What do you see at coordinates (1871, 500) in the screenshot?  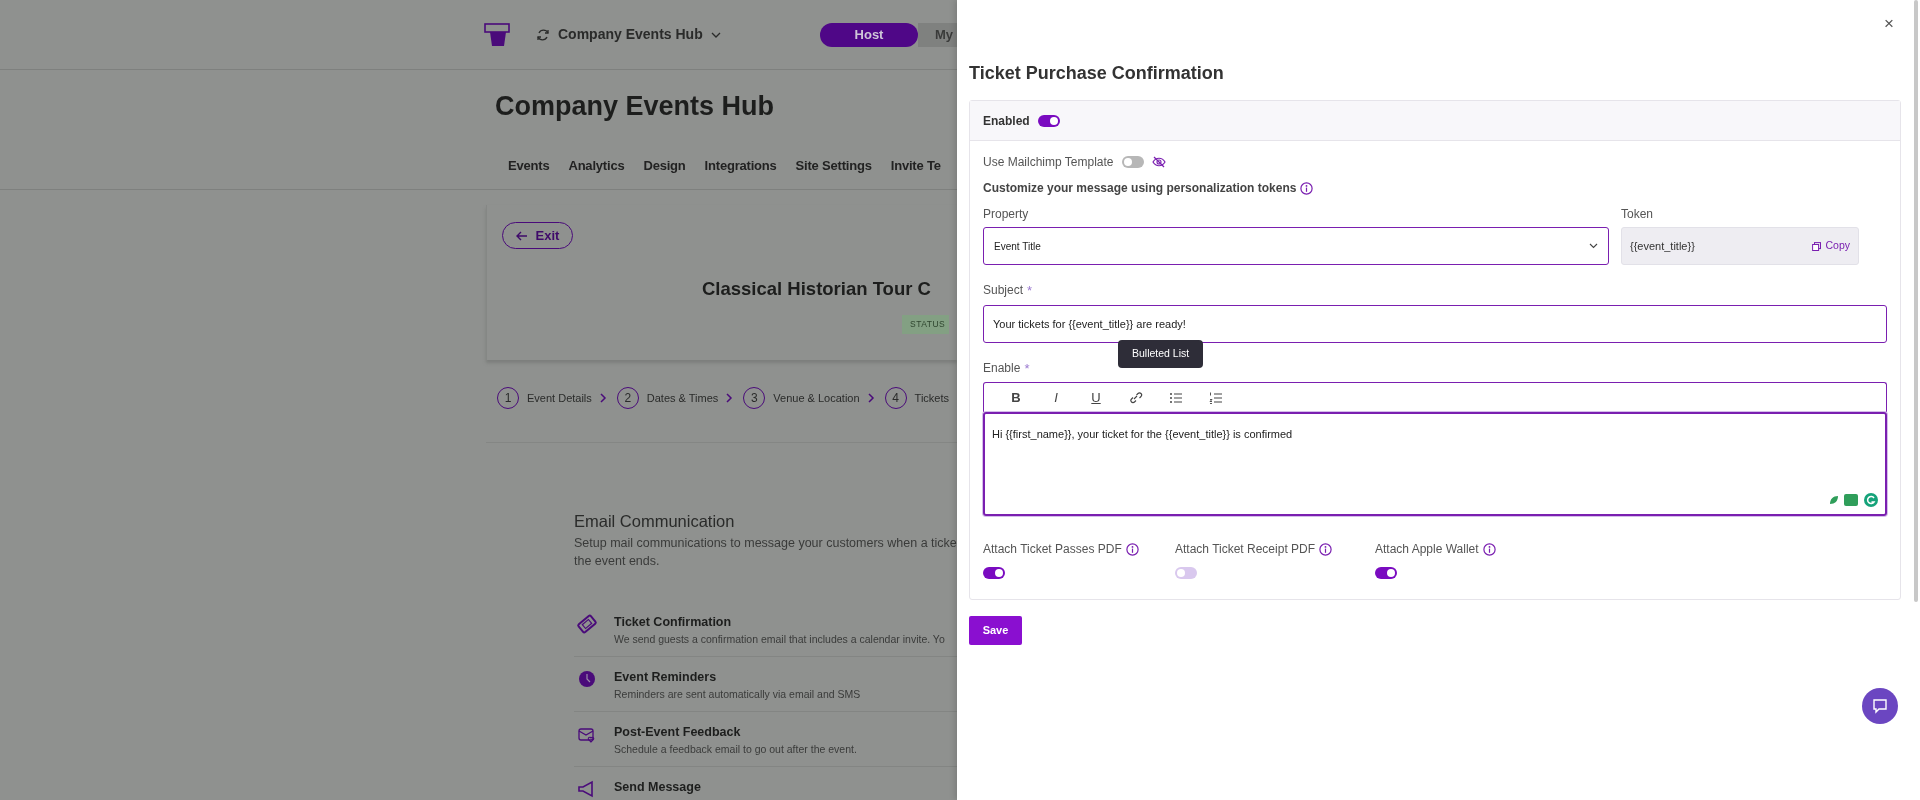 I see `grammar-check-icon` at bounding box center [1871, 500].